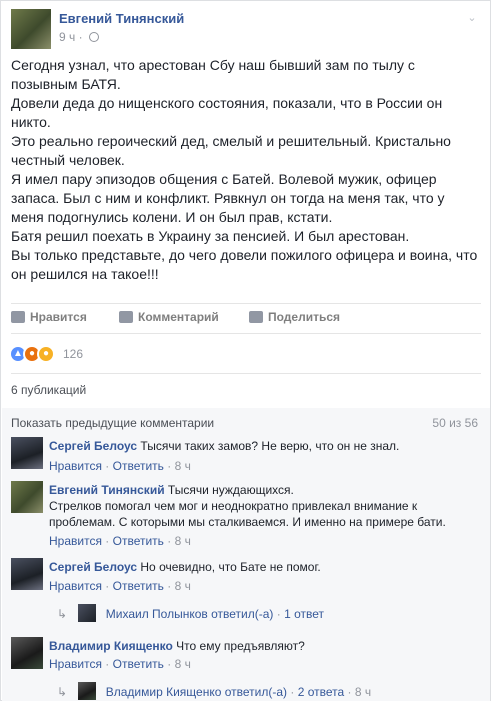  Describe the element at coordinates (321, 692) in the screenshot. I see `reply-count: 2 ответа` at that location.